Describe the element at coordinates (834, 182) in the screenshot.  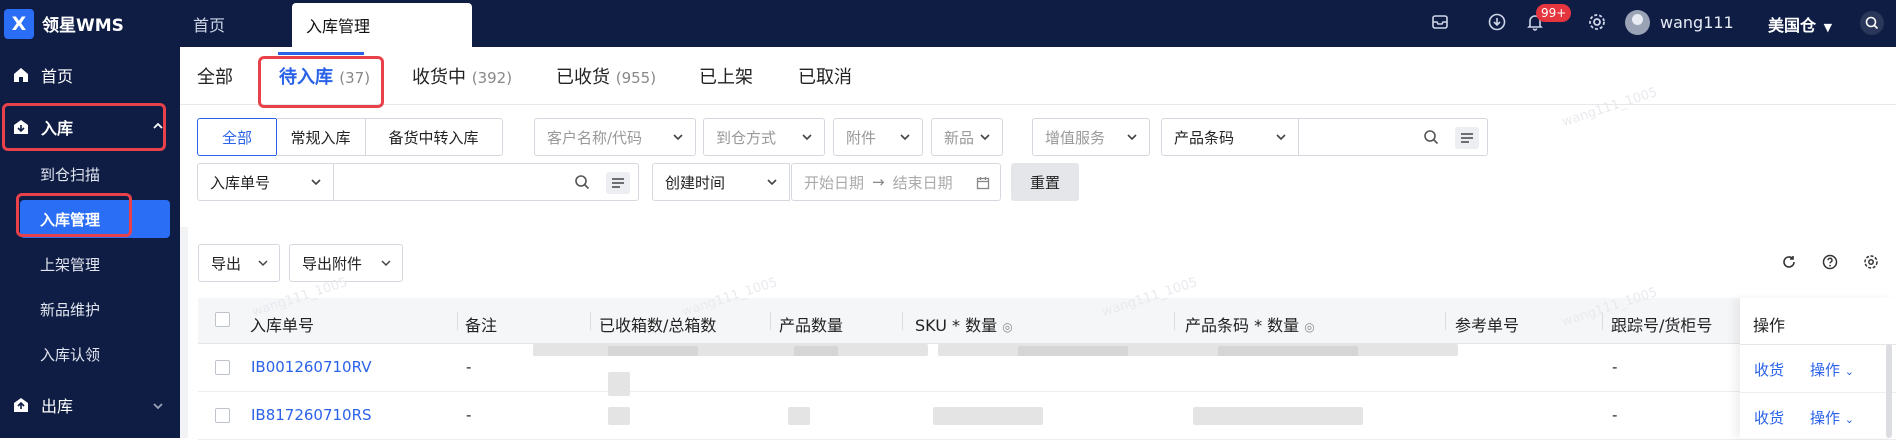
I see `start-date-placeholder: 开始日期` at that location.